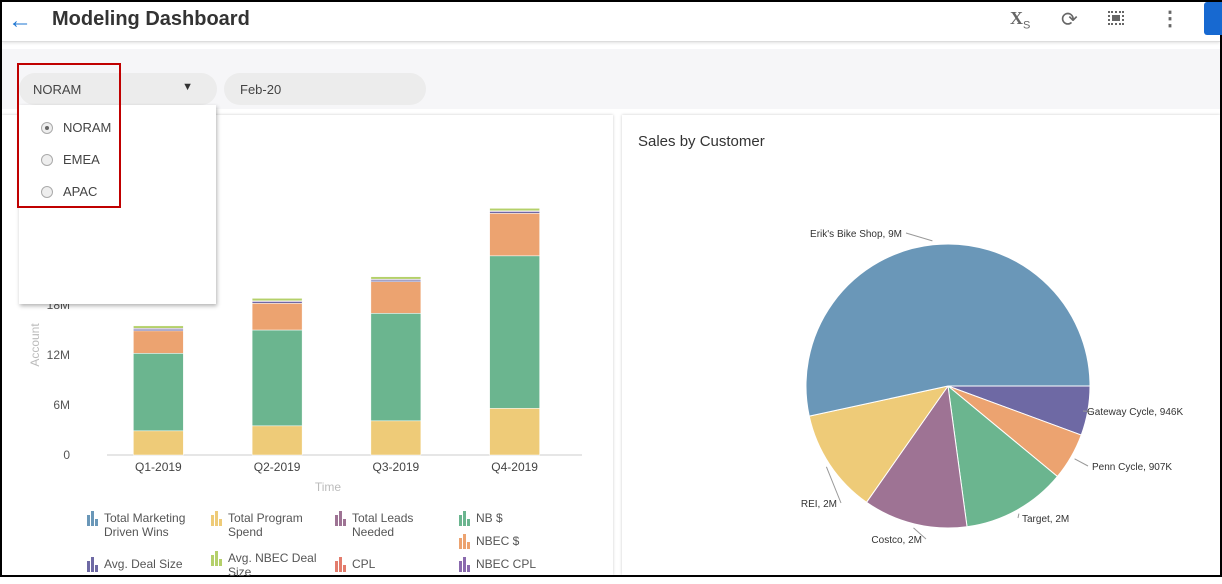 This screenshot has height=584, width=1222. I want to click on y-tick-label: 6M, so click(61, 405).